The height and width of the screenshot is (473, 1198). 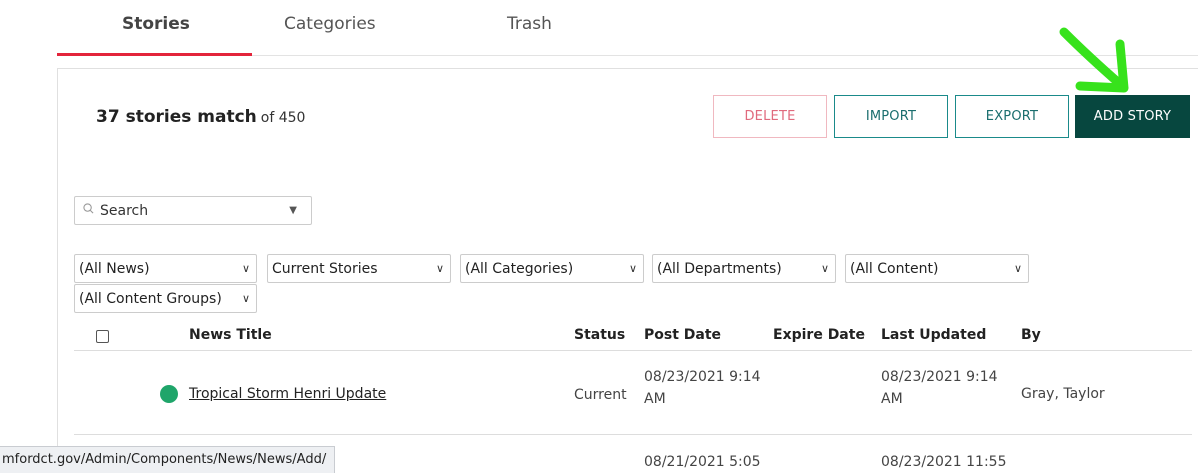 I want to click on search-input: Search ▼, so click(x=193, y=210).